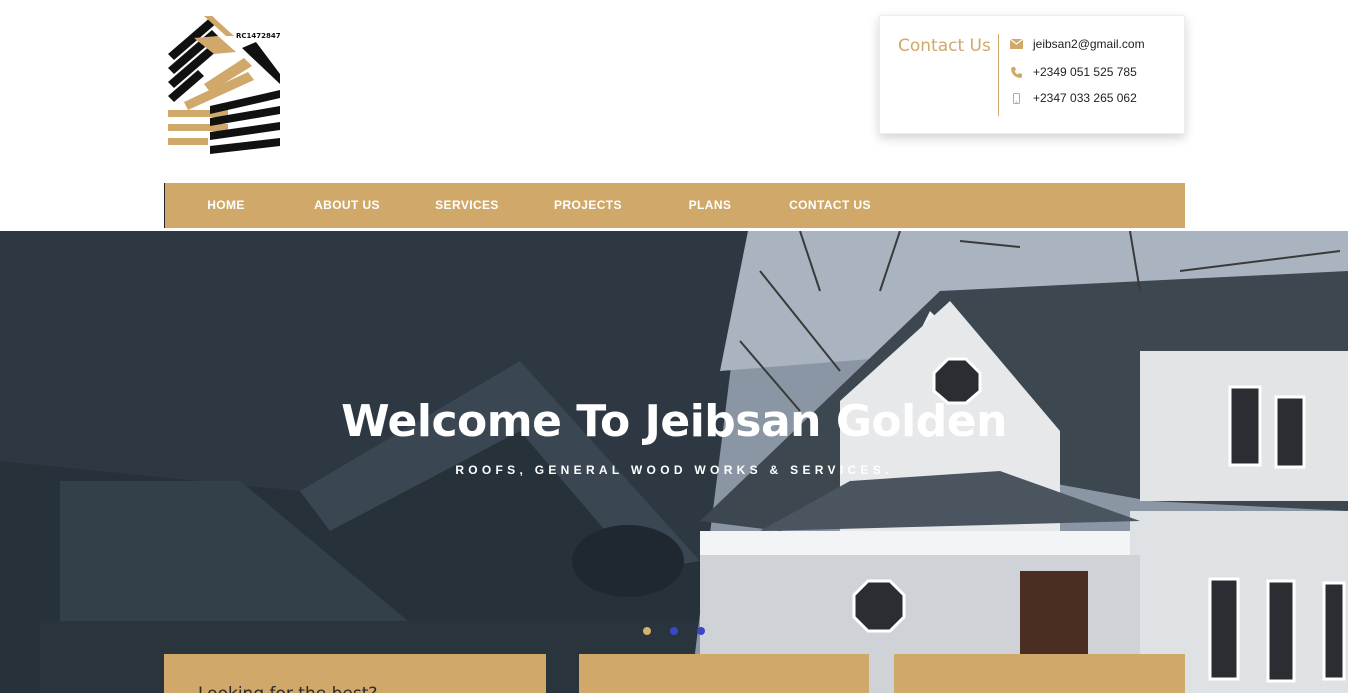 This screenshot has height=693, width=1348. Describe the element at coordinates (224, 85) in the screenshot. I see `company-logo: RC1472847` at that location.